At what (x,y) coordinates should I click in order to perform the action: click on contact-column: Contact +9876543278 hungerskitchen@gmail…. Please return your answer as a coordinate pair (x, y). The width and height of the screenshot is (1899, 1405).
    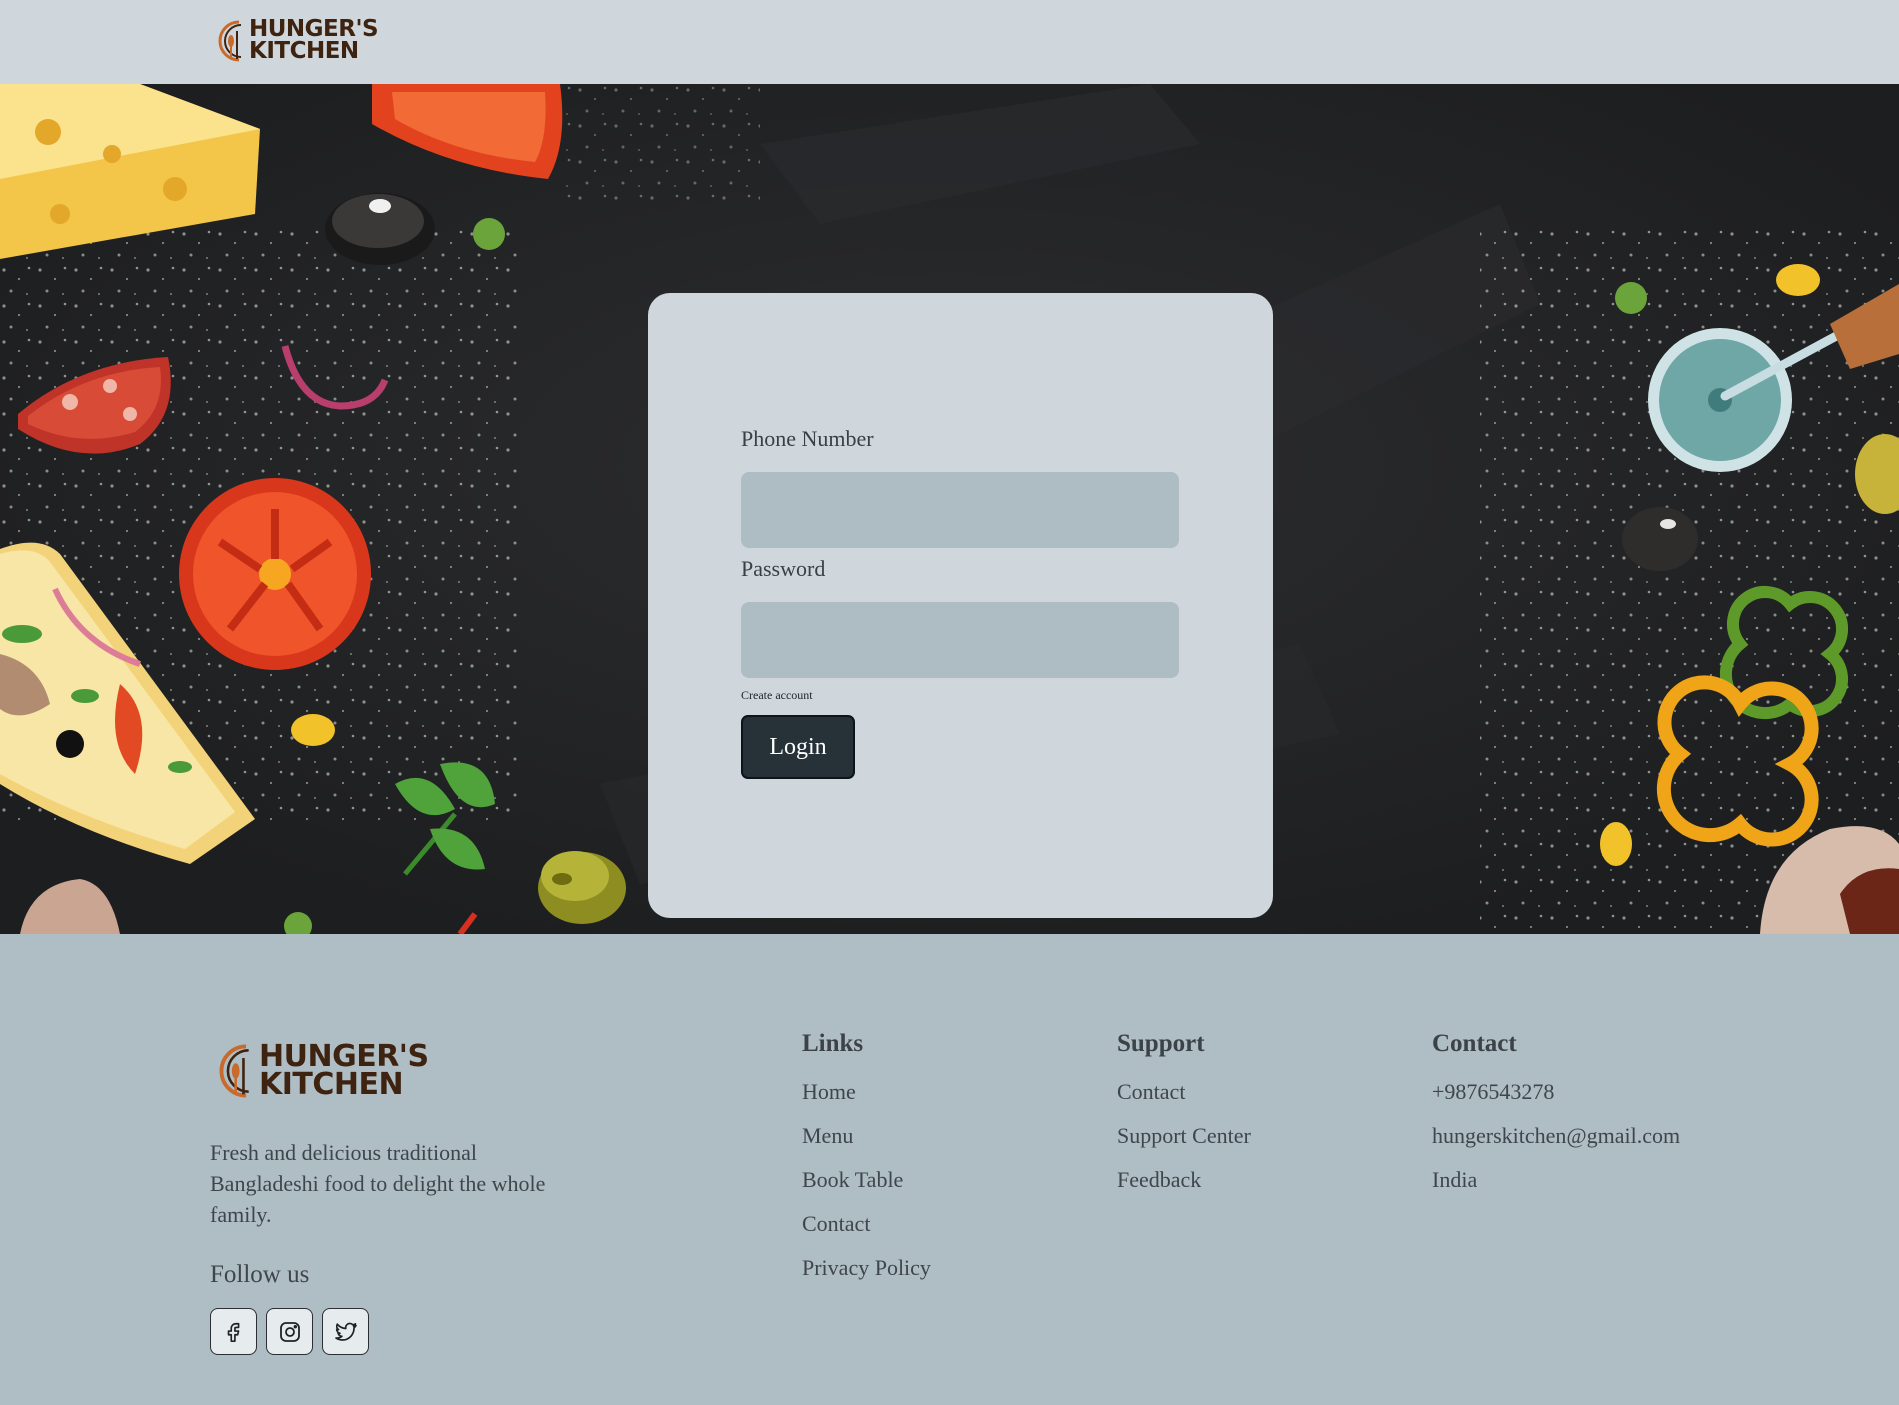
    Looking at the image, I should click on (1556, 1121).